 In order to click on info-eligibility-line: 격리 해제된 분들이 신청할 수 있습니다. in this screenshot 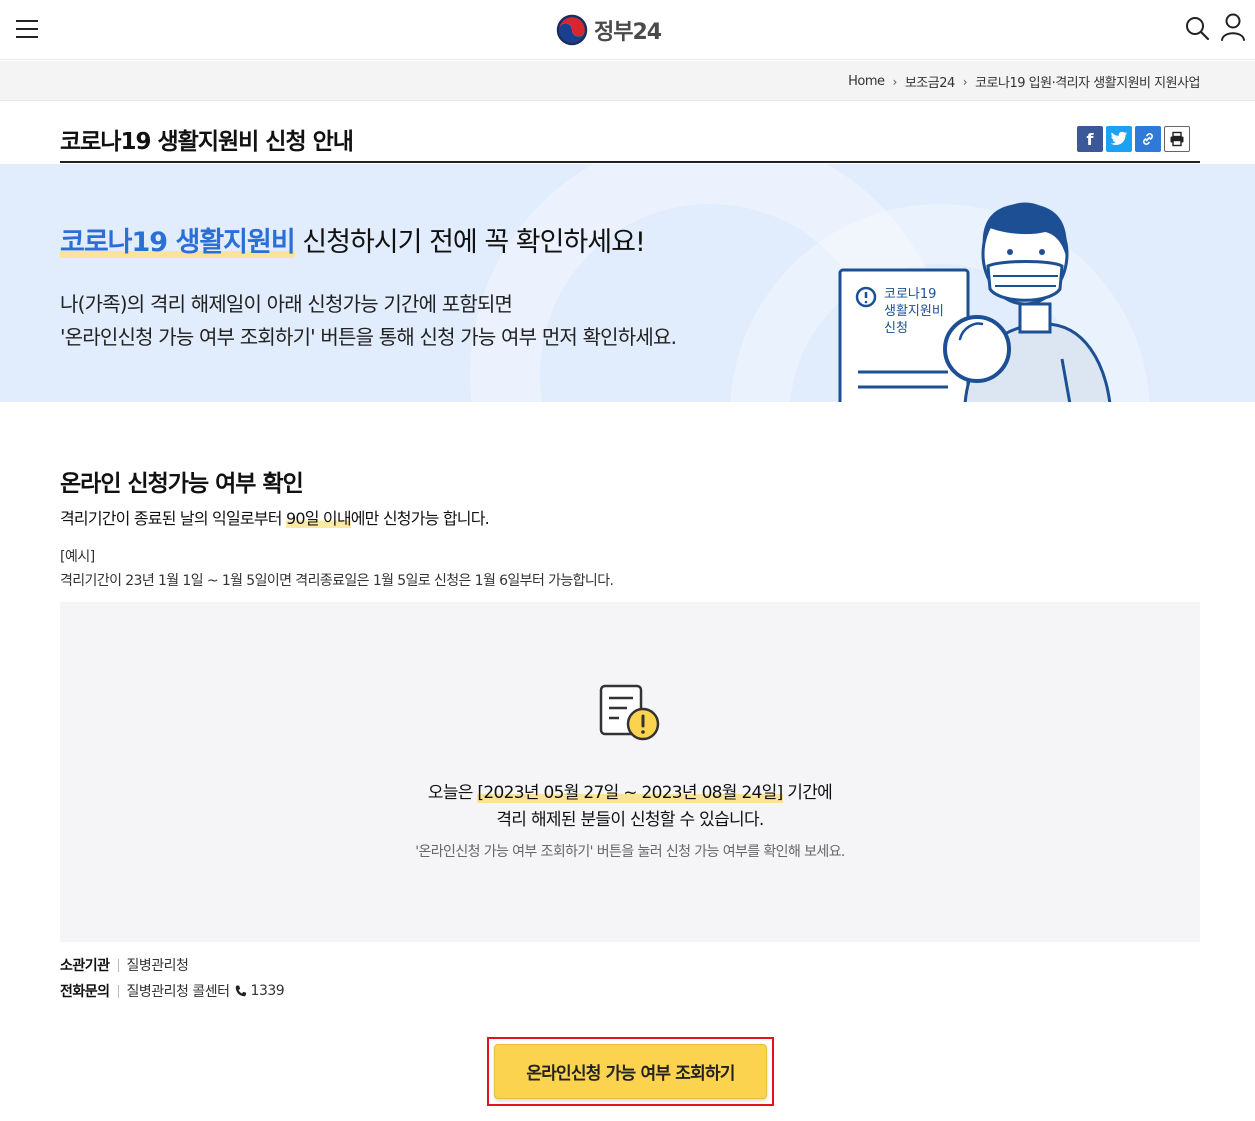, I will do `click(630, 820)`.